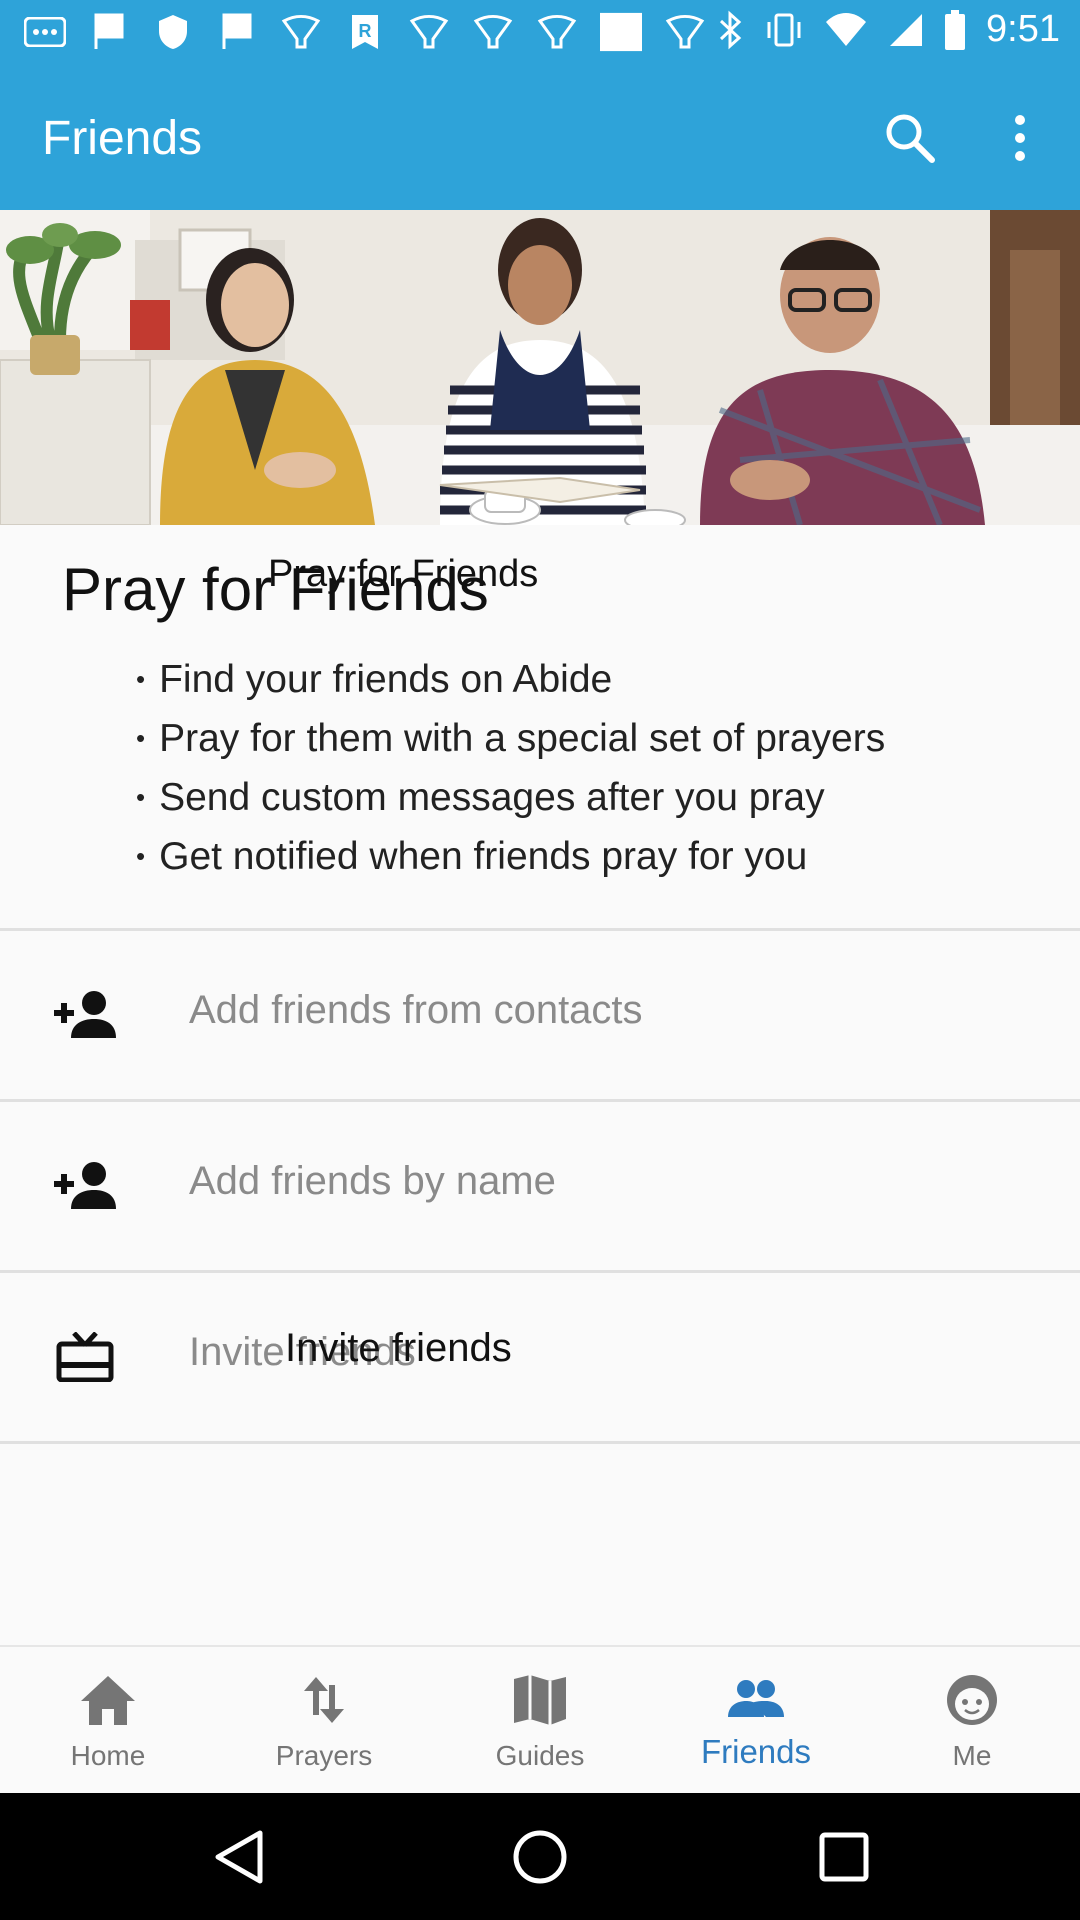 This screenshot has height=1920, width=1080. I want to click on svg-text: R, so click(365, 31).